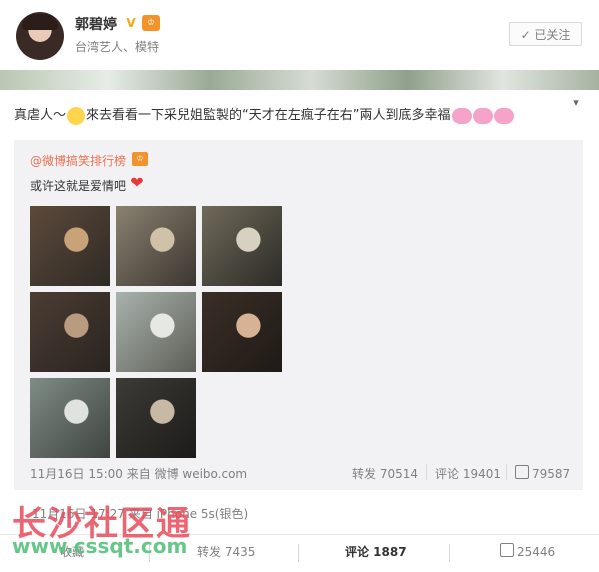 Image resolution: width=599 pixels, height=572 pixels. What do you see at coordinates (545, 34) in the screenshot?
I see `follow-button: ✓ 已关注` at bounding box center [545, 34].